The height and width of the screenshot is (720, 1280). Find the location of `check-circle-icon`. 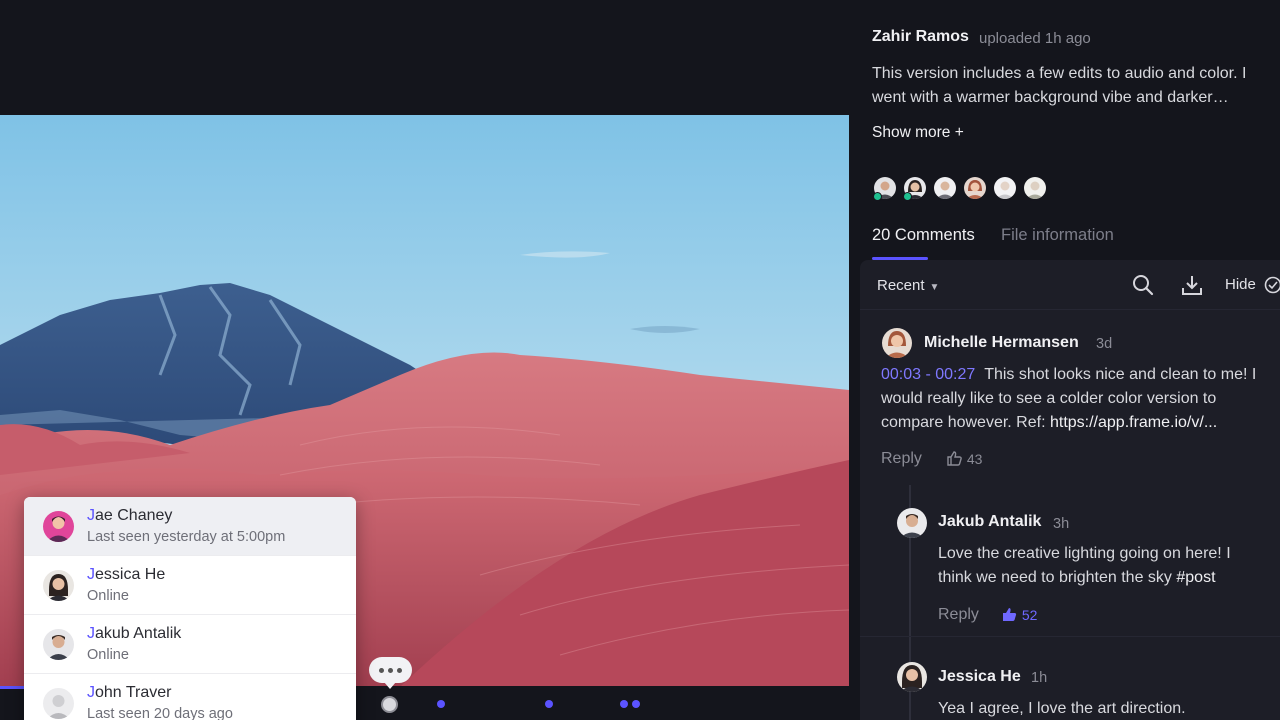

check-circle-icon is located at coordinates (1272, 287).